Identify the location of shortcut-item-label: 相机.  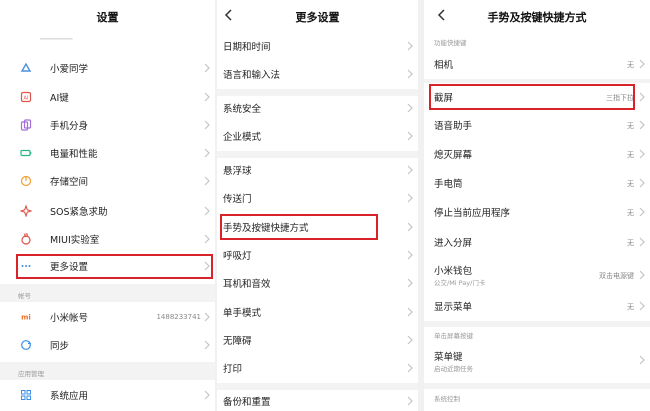
(444, 65).